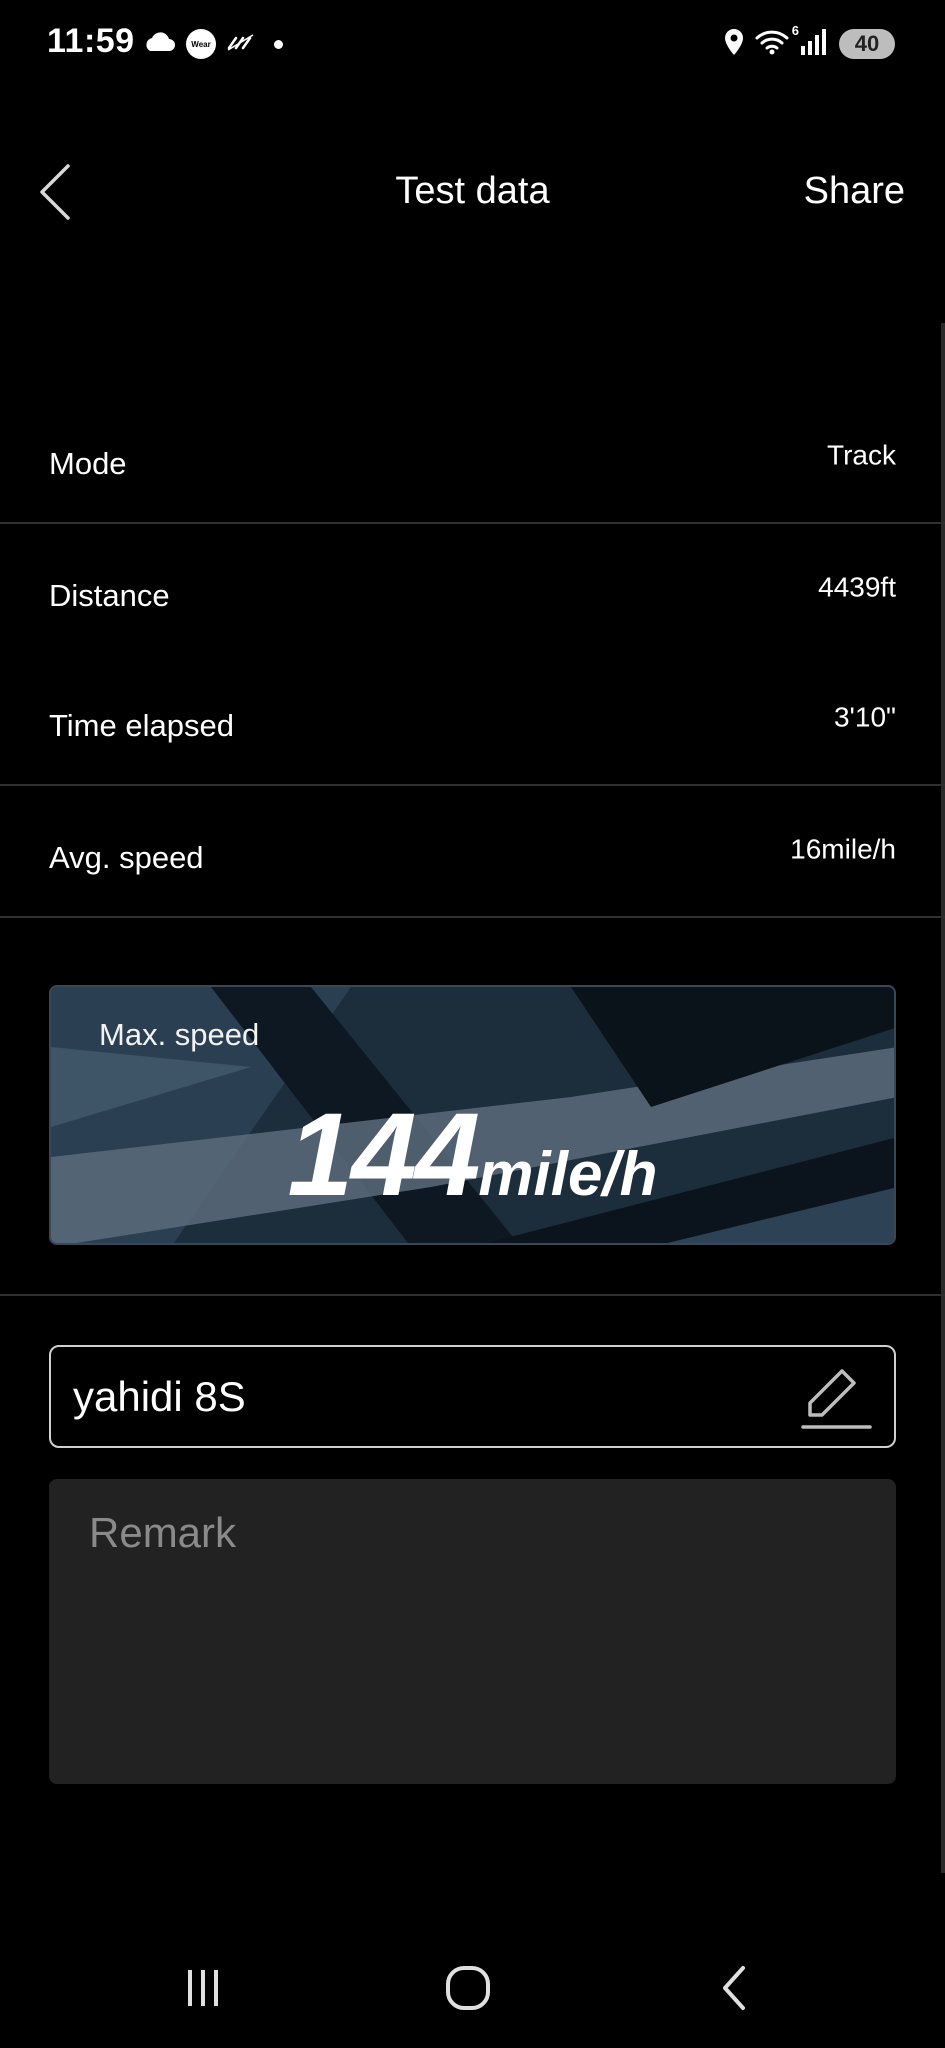 The height and width of the screenshot is (2048, 945). What do you see at coordinates (836, 1397) in the screenshot?
I see `pencil-edit-icon` at bounding box center [836, 1397].